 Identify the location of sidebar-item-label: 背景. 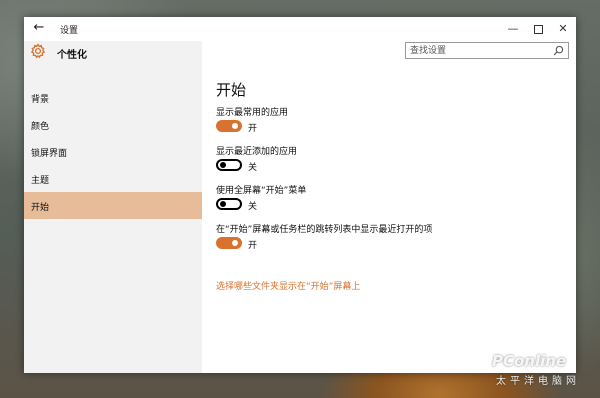
(40, 100).